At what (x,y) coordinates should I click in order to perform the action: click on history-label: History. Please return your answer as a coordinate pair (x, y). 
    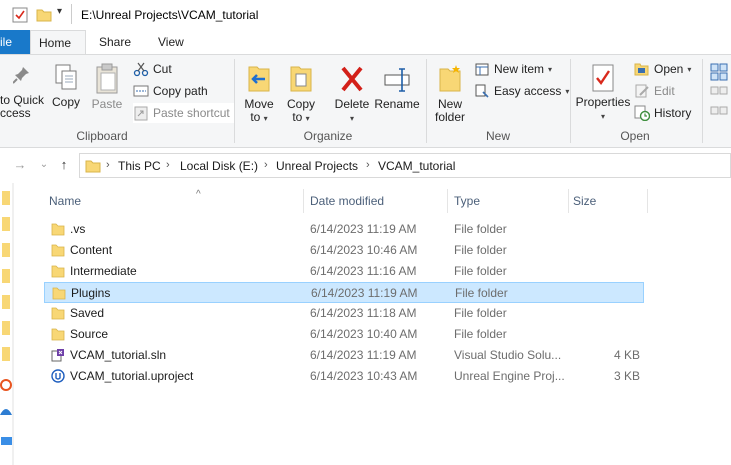
    Looking at the image, I should click on (673, 113).